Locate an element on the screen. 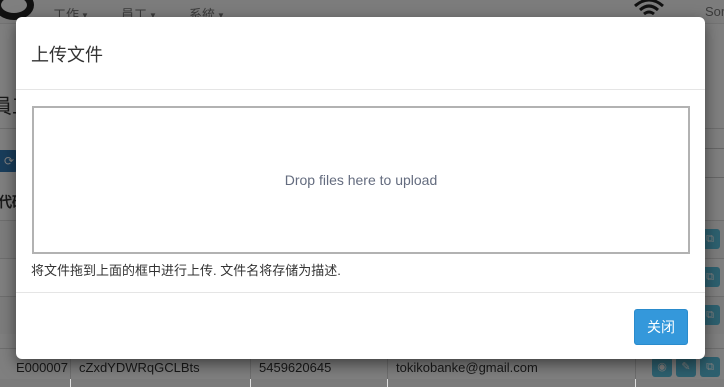 The width and height of the screenshot is (724, 387). modal-title: 上传文件 is located at coordinates (67, 55).